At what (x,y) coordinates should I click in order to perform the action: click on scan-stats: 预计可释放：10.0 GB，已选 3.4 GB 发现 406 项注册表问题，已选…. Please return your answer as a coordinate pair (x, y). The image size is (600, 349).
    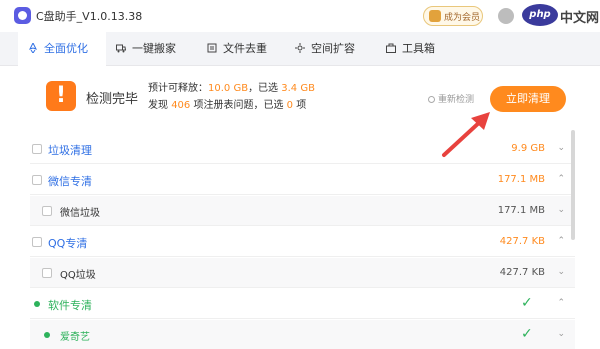
    Looking at the image, I should click on (231, 97).